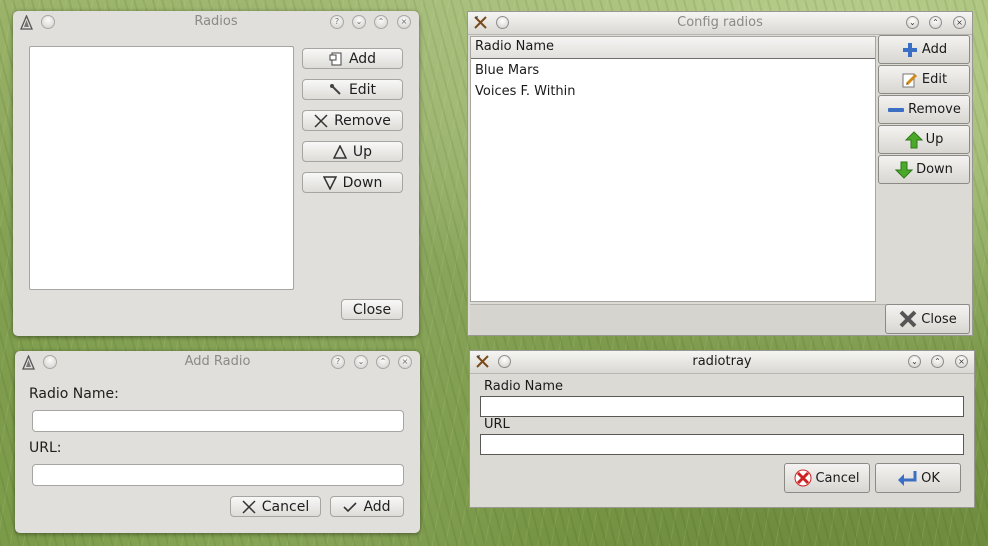 This screenshot has height=546, width=988. Describe the element at coordinates (335, 58) in the screenshot. I see `add-document-icon` at that location.